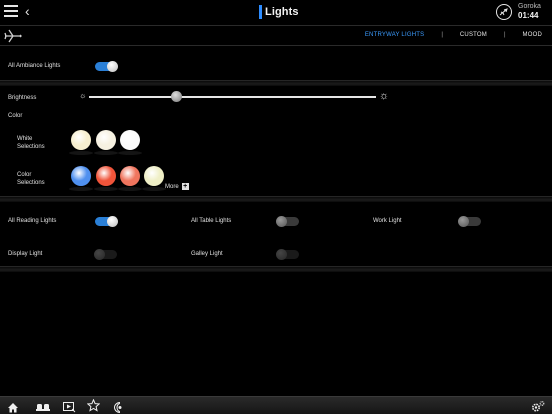 Image resolution: width=552 pixels, height=414 pixels. What do you see at coordinates (13, 38) in the screenshot?
I see `airplane-icon` at bounding box center [13, 38].